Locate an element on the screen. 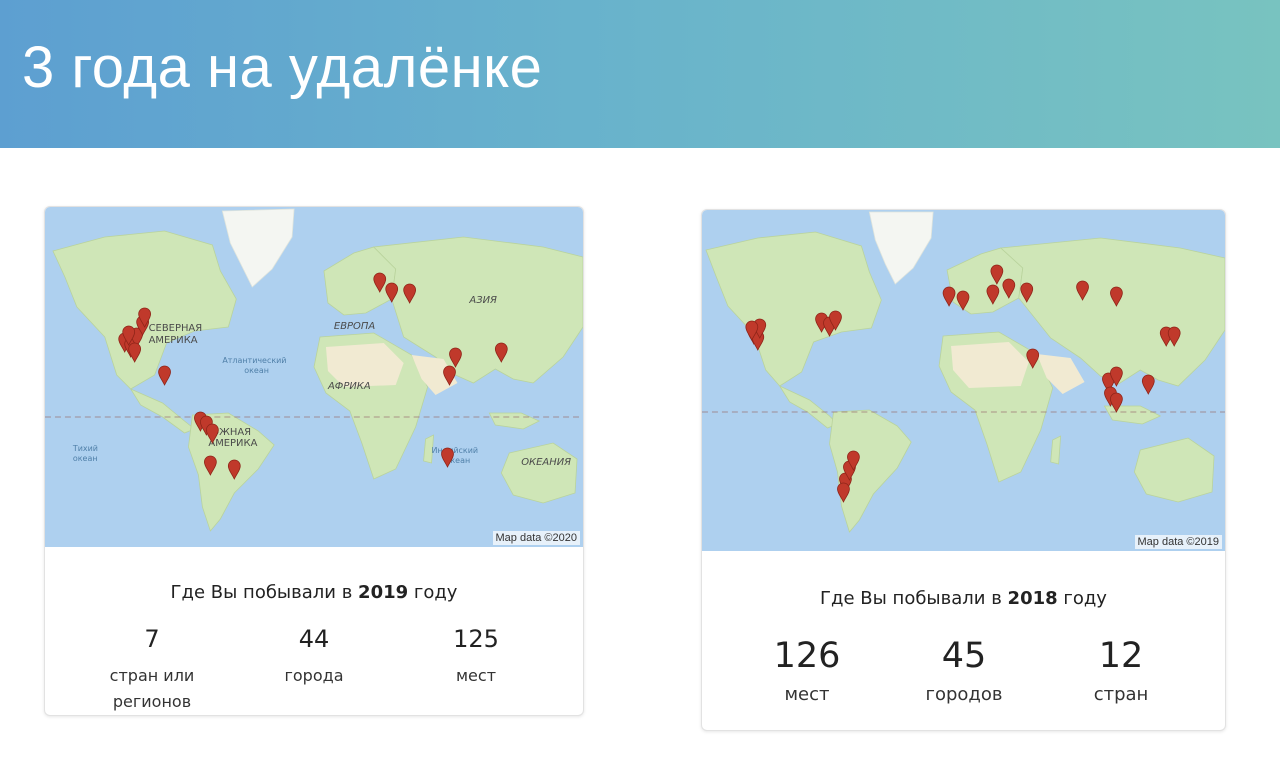 The height and width of the screenshot is (763, 1280). label-north-america: СЕВЕРНАЯ is located at coordinates (176, 328).